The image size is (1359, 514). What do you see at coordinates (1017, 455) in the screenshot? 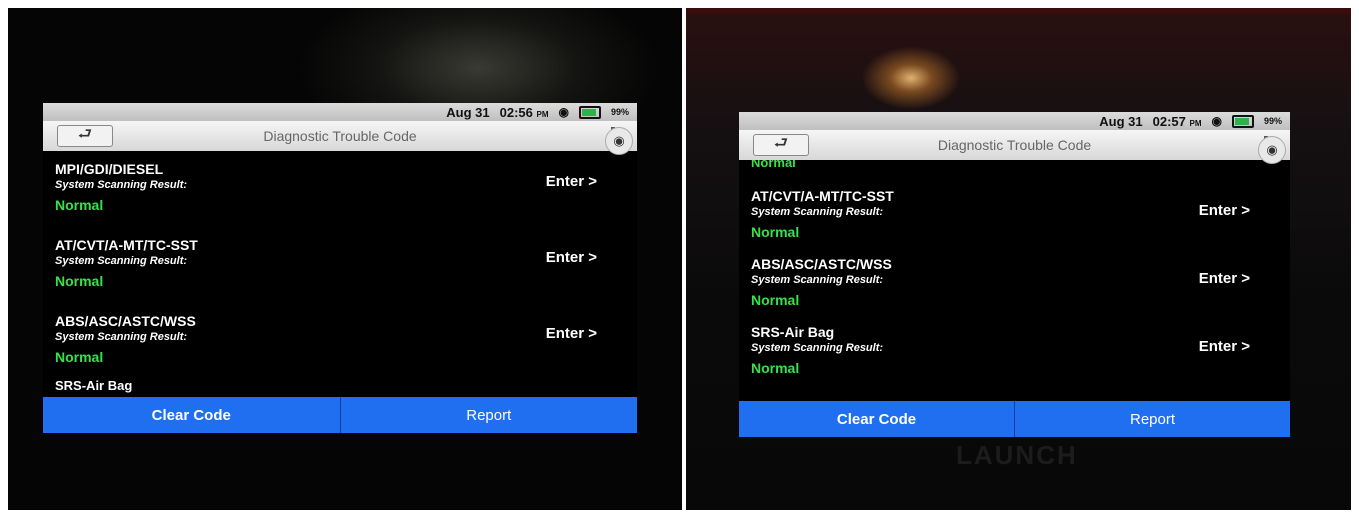
I see `device-brand-logo: LAUNCH` at bounding box center [1017, 455].